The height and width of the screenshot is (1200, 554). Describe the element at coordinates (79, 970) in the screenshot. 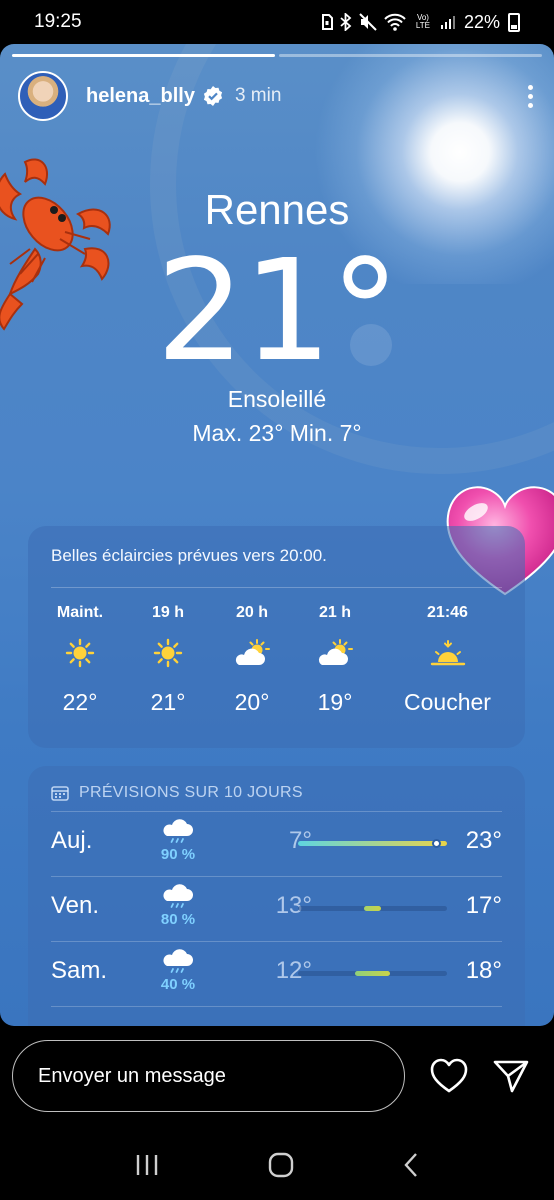

I see `day-name: Sam.` at that location.